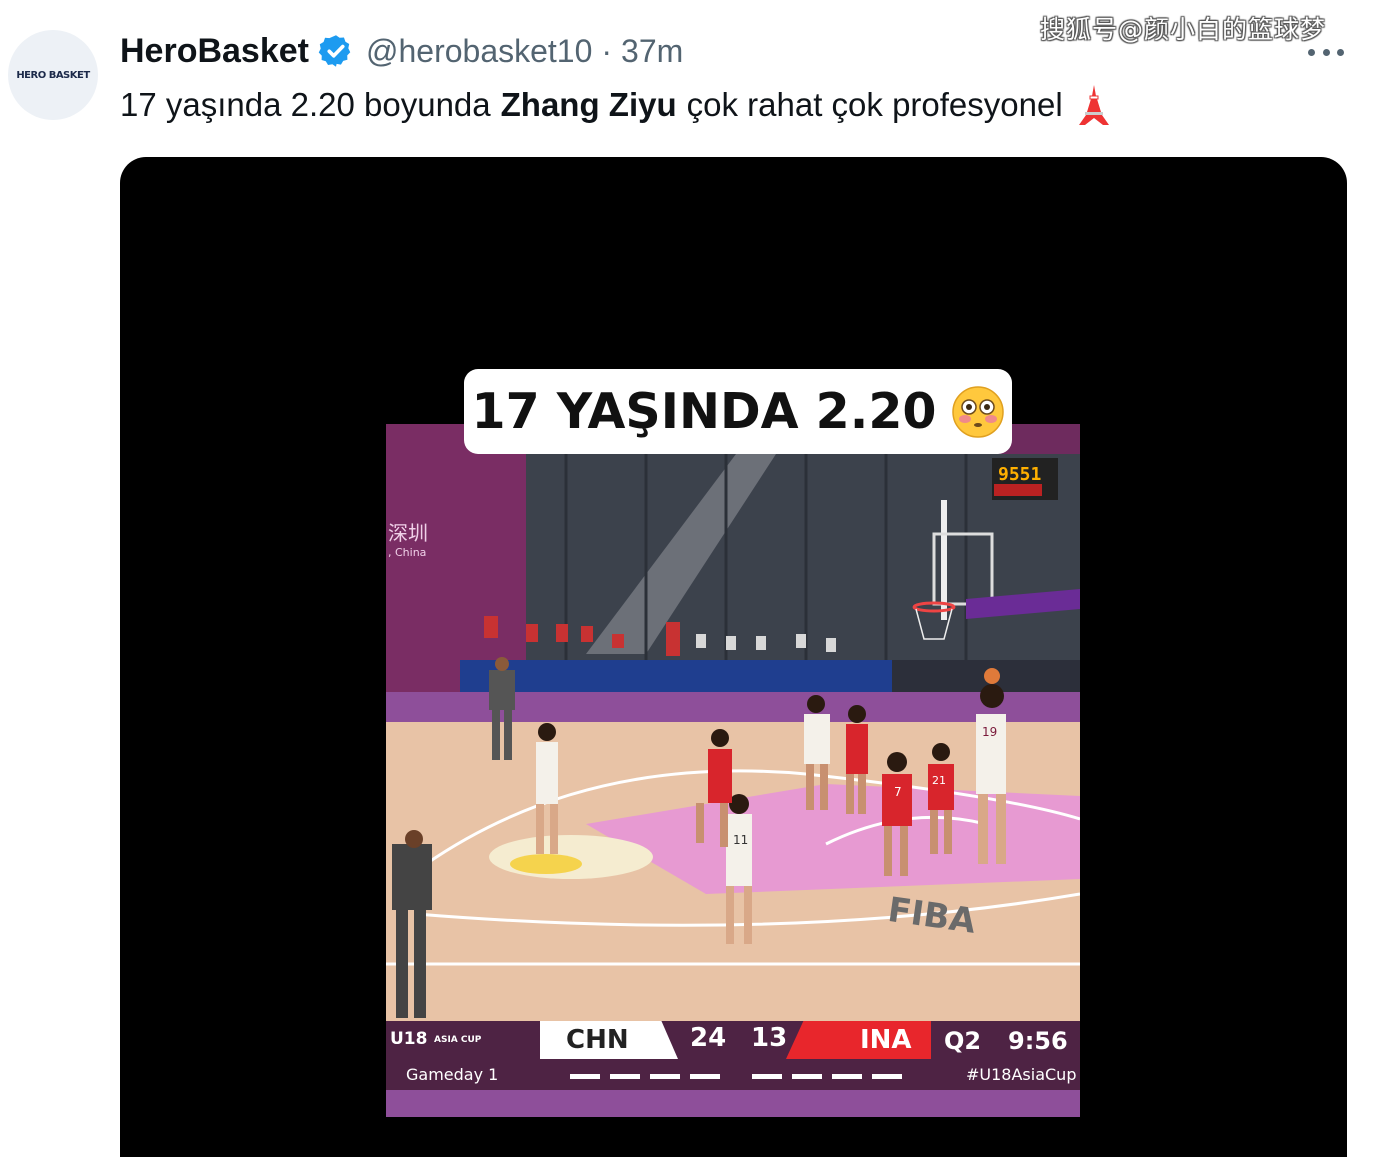 This screenshot has height=1157, width=1374. Describe the element at coordinates (652, 51) in the screenshot. I see `timestamp: 37m` at that location.